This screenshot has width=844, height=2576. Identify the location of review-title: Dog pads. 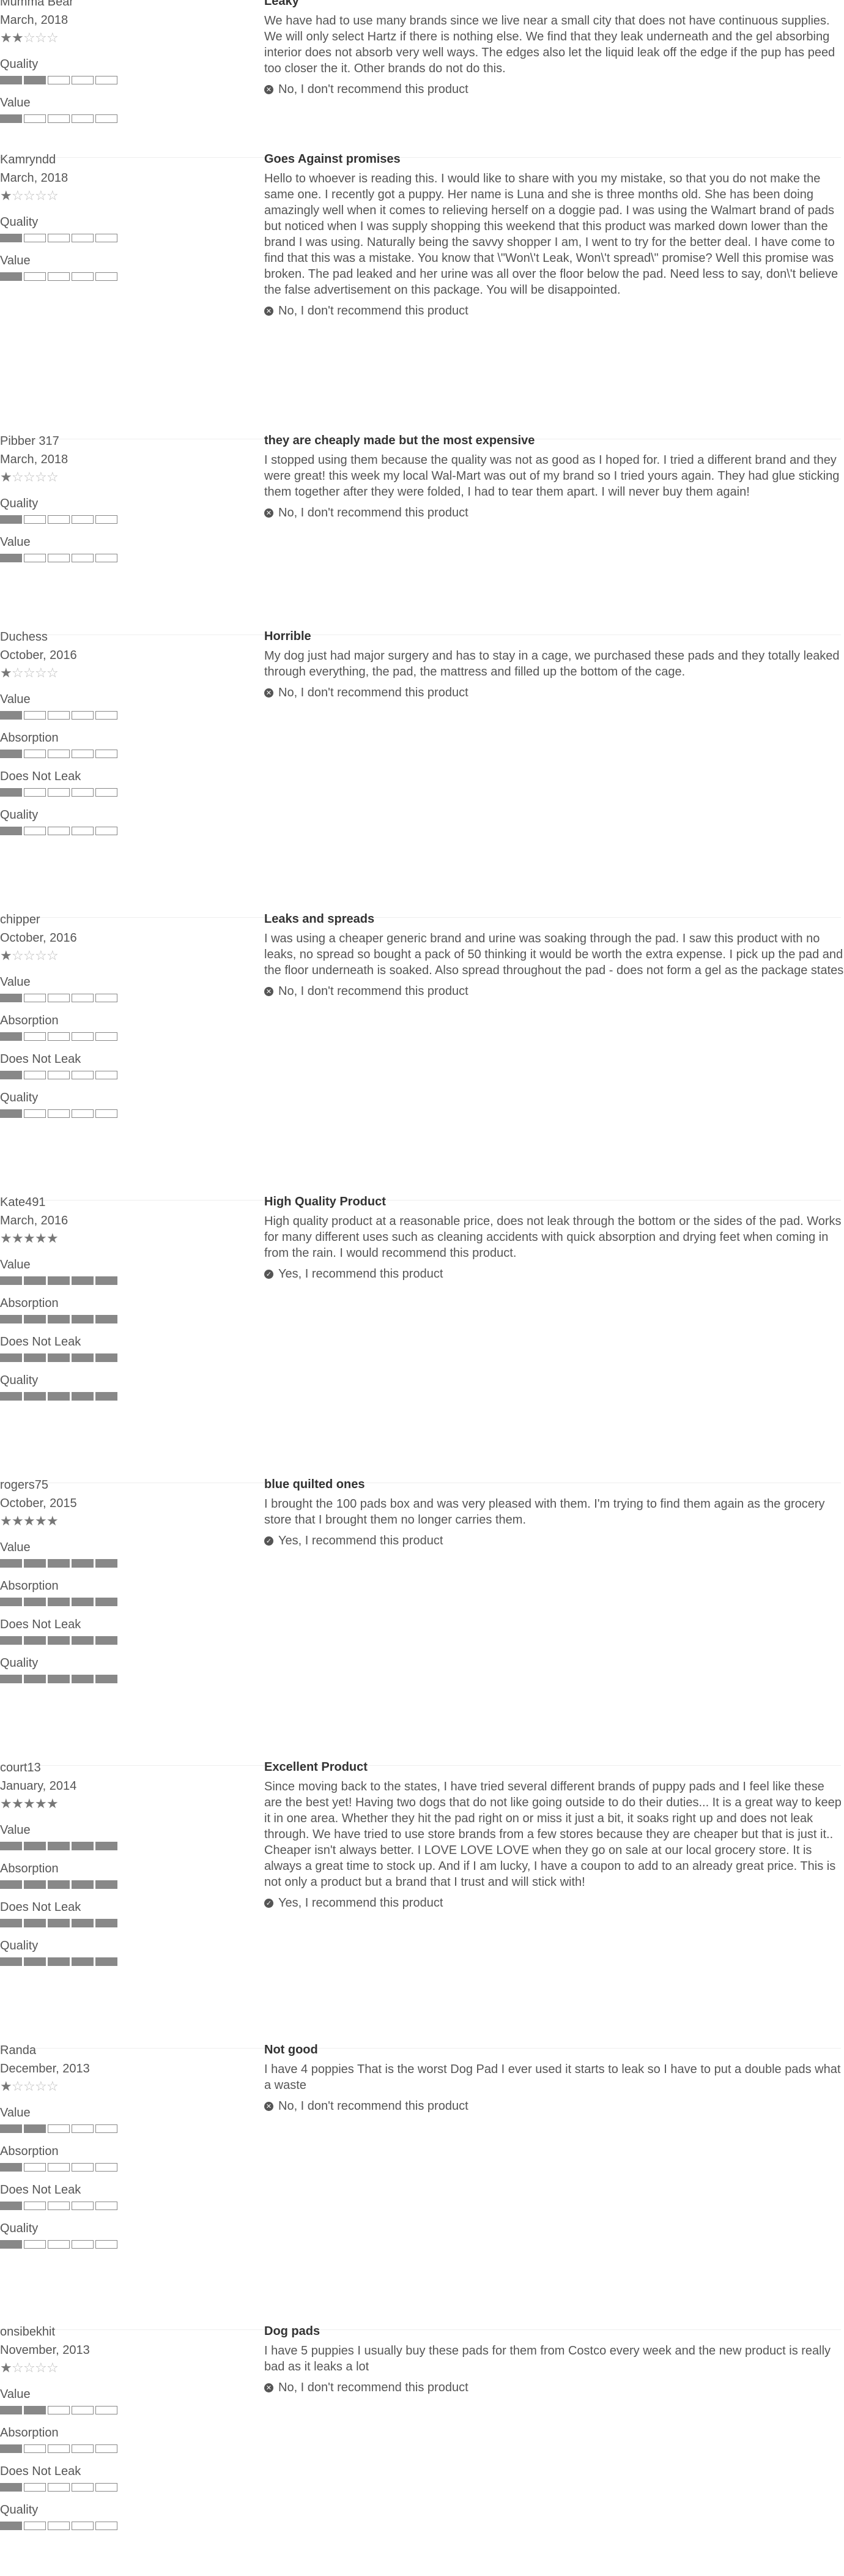
(292, 2331).